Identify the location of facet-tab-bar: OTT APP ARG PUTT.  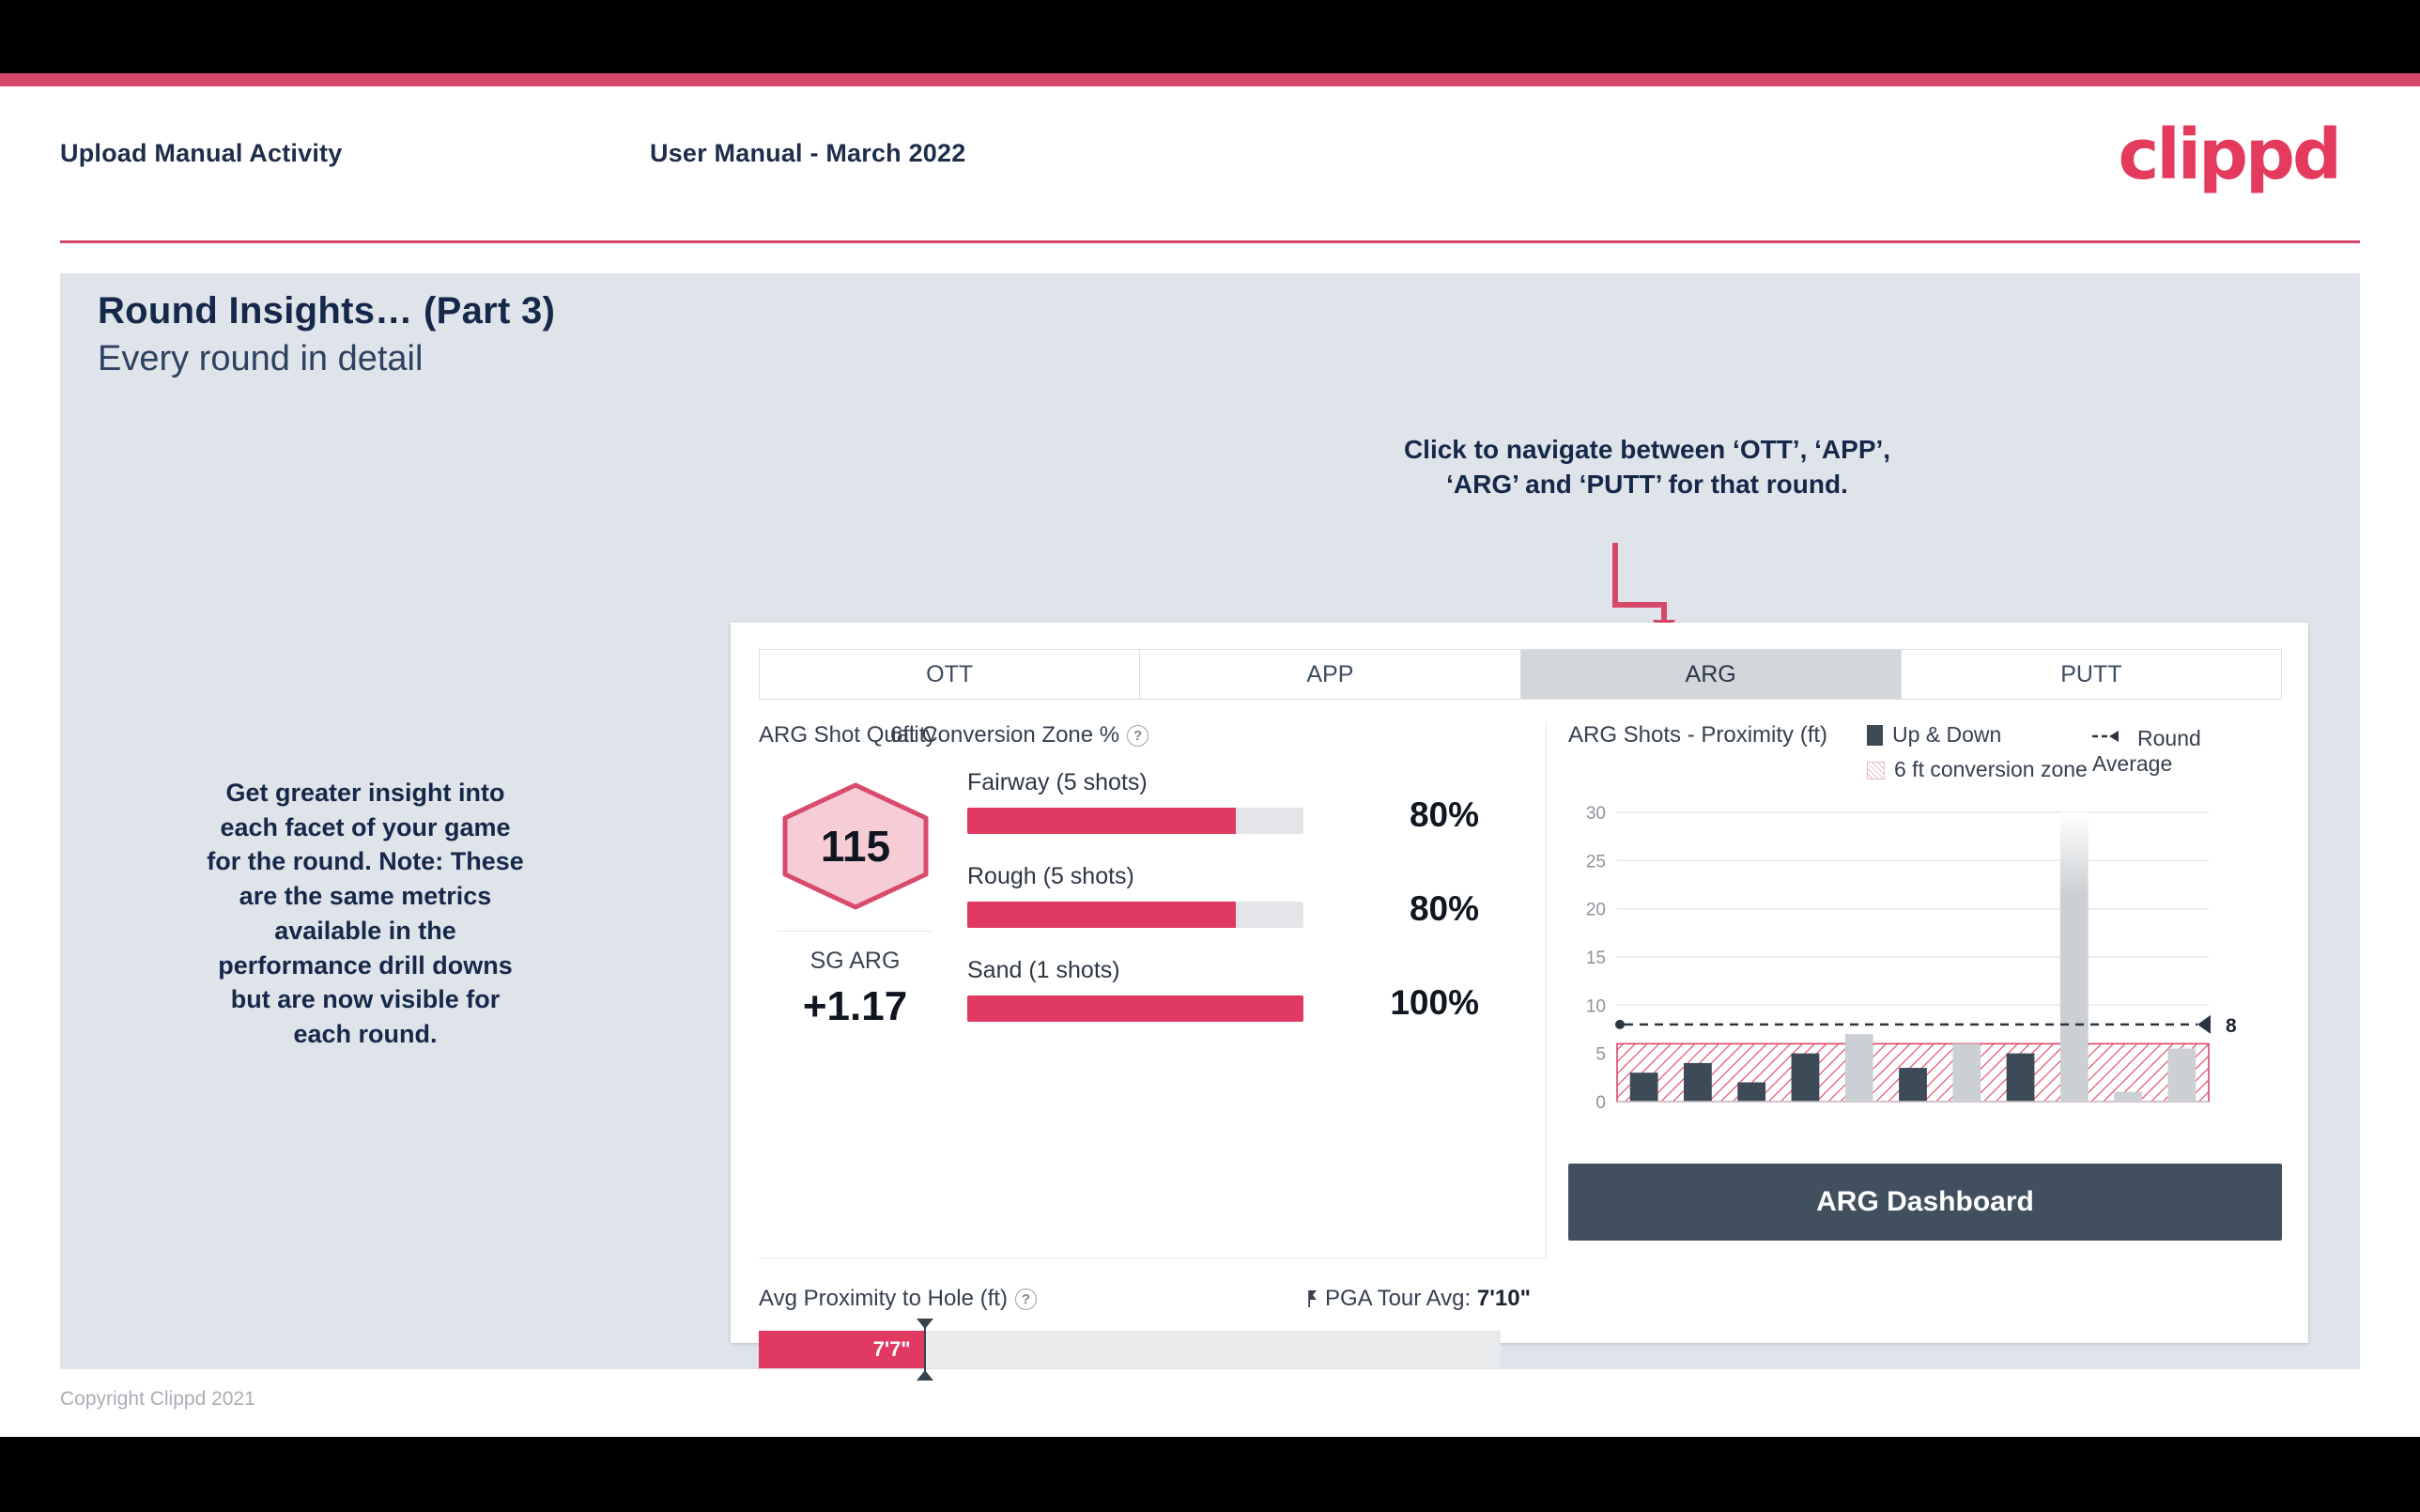
(1520, 674).